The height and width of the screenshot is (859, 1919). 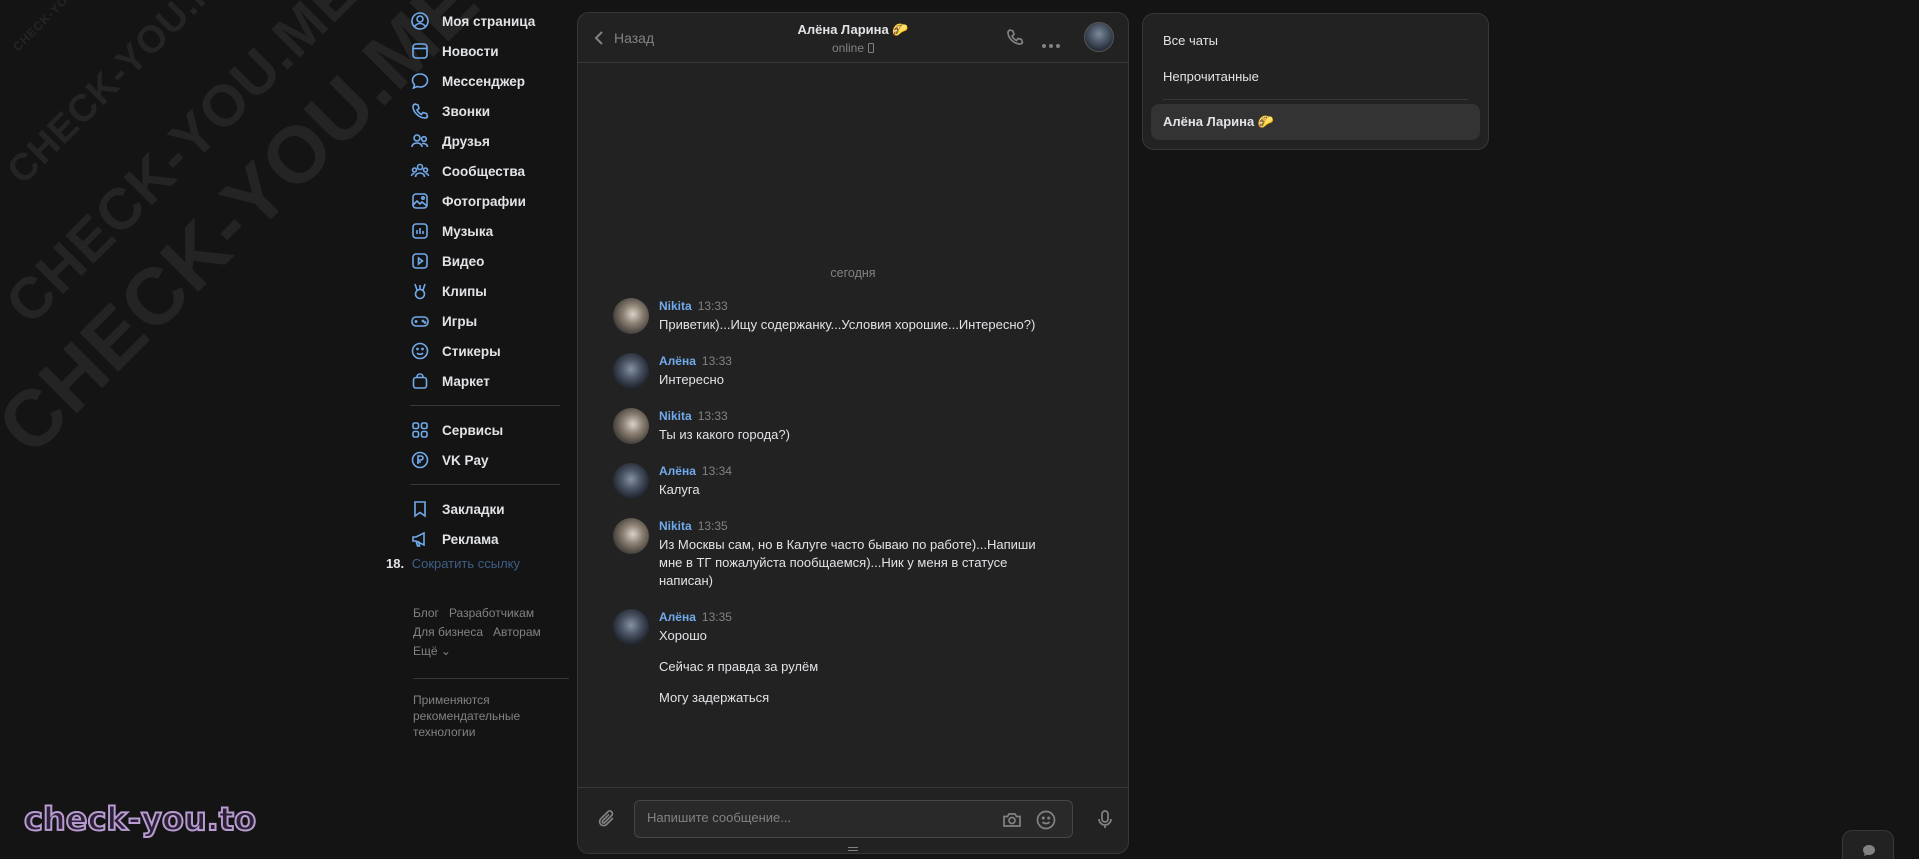 I want to click on footer-link-blog: Блог, so click(x=426, y=613).